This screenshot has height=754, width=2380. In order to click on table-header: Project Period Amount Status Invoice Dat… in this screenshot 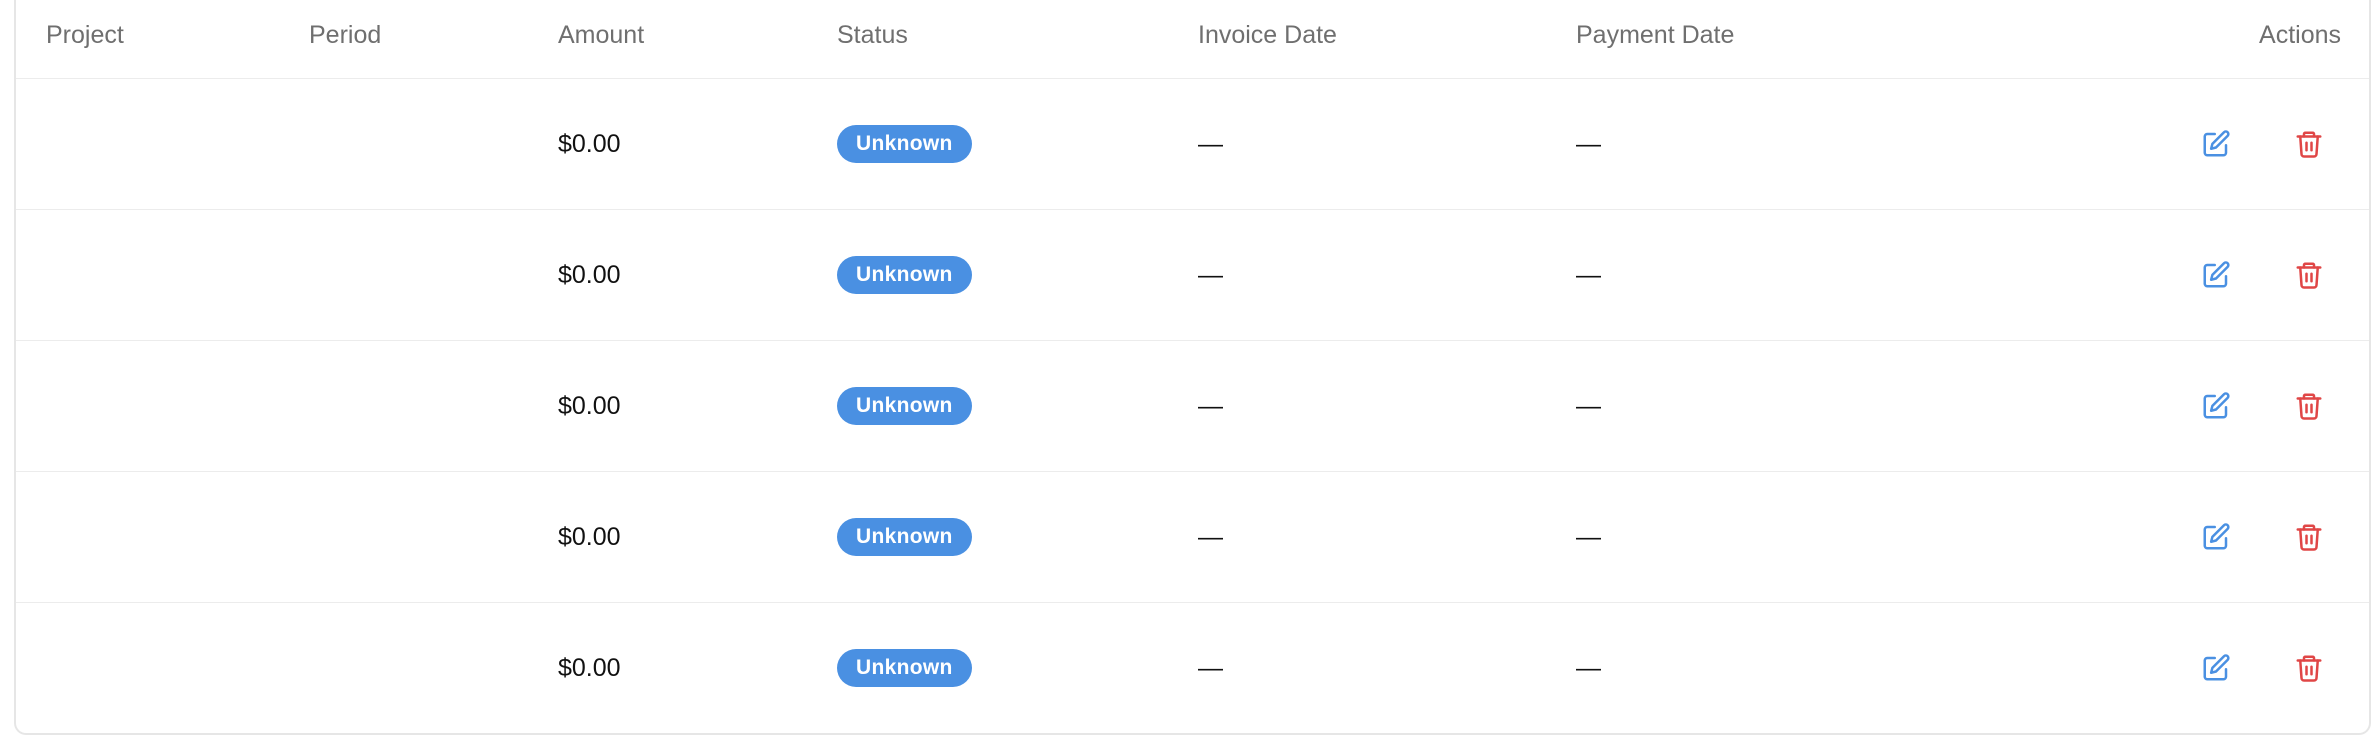, I will do `click(1192, 39)`.